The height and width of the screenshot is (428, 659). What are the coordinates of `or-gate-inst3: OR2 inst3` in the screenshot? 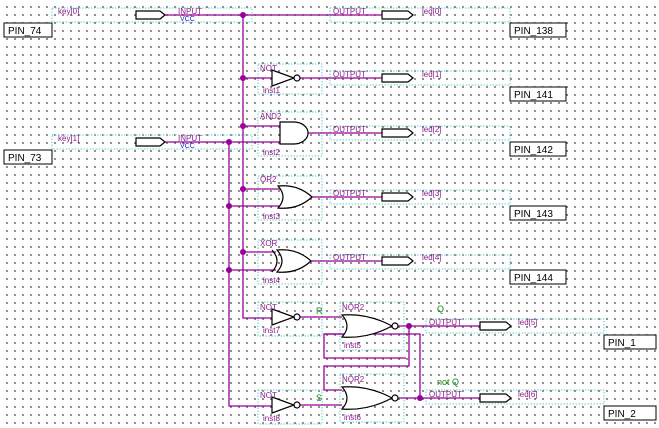 It's located at (286, 198).